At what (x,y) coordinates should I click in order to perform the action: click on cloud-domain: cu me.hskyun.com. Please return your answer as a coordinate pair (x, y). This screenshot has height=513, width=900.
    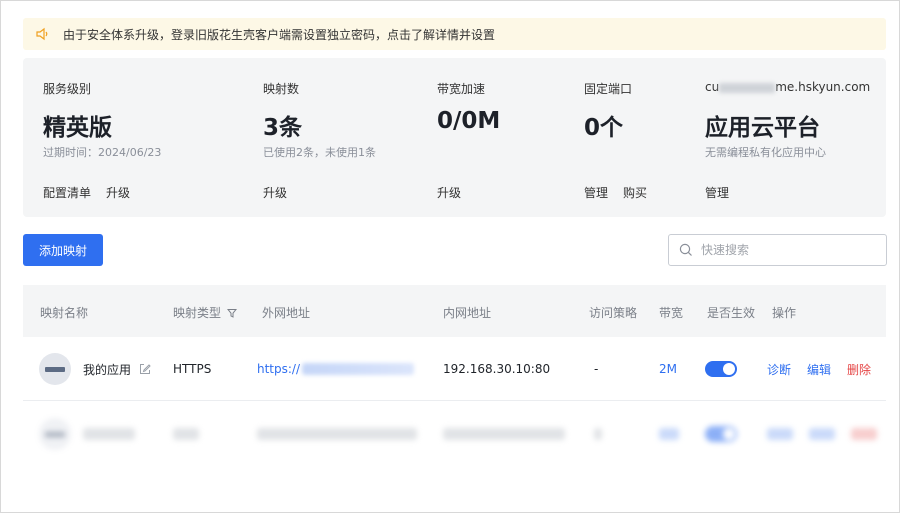
    Looking at the image, I should click on (787, 87).